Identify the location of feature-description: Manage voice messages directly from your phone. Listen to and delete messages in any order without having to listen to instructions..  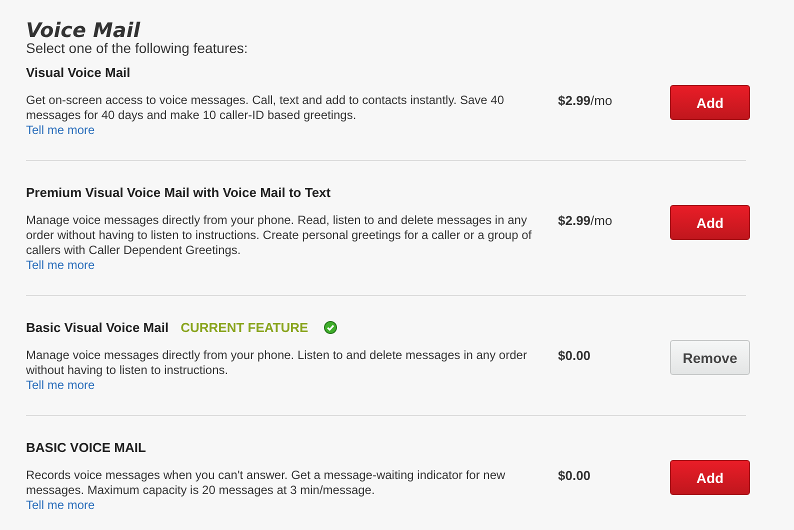
(277, 363).